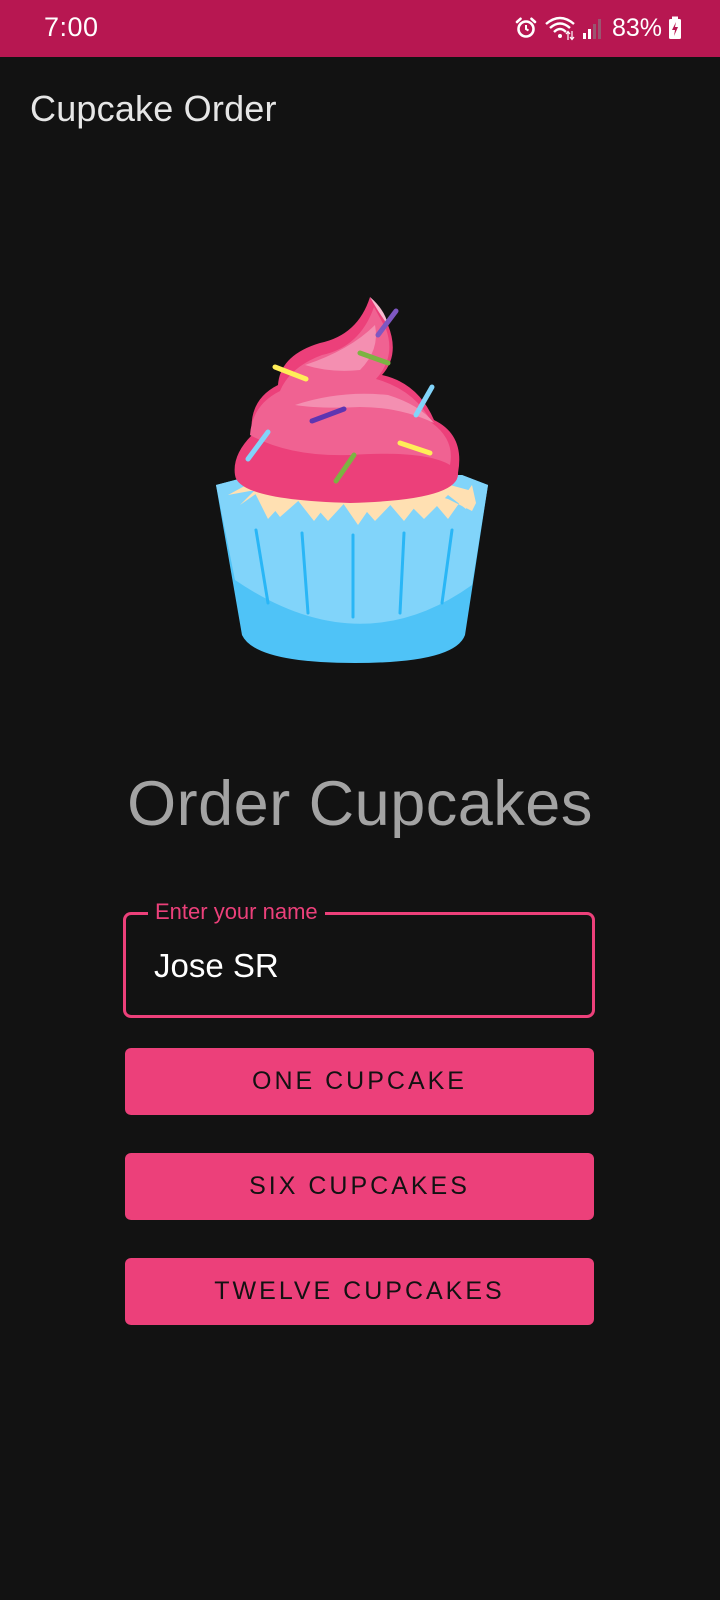  What do you see at coordinates (526, 28) in the screenshot?
I see `alarm-icon` at bounding box center [526, 28].